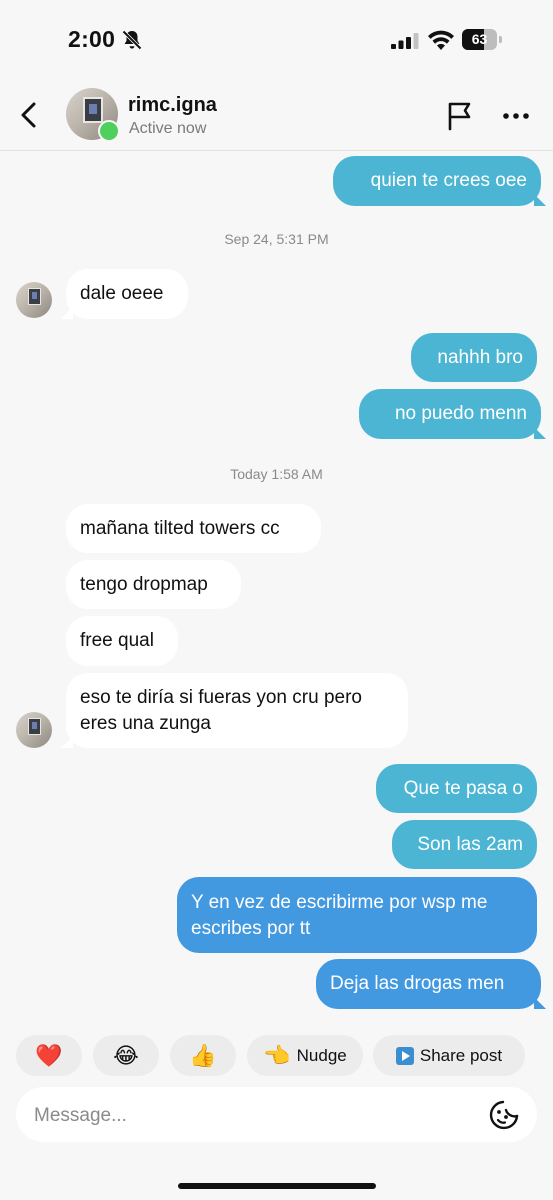 This screenshot has height=1200, width=553. I want to click on active-status: Active now, so click(168, 128).